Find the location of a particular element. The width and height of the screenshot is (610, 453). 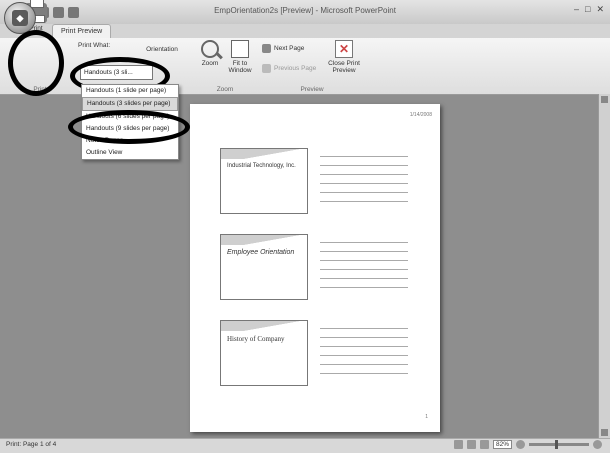

zoom-percent: 82% is located at coordinates (502, 444).